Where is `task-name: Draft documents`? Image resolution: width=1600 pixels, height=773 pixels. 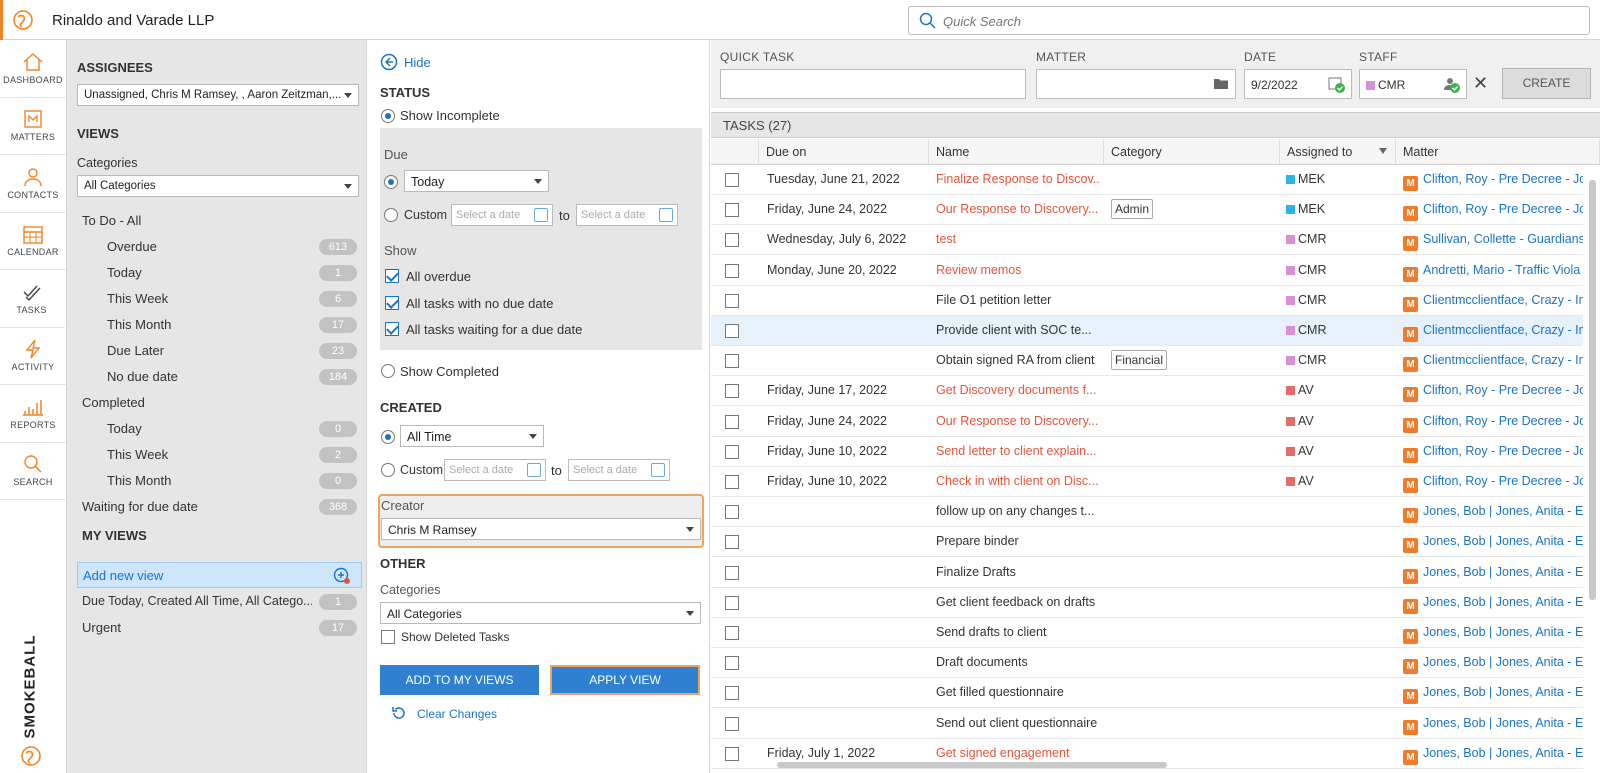 task-name: Draft documents is located at coordinates (1018, 662).